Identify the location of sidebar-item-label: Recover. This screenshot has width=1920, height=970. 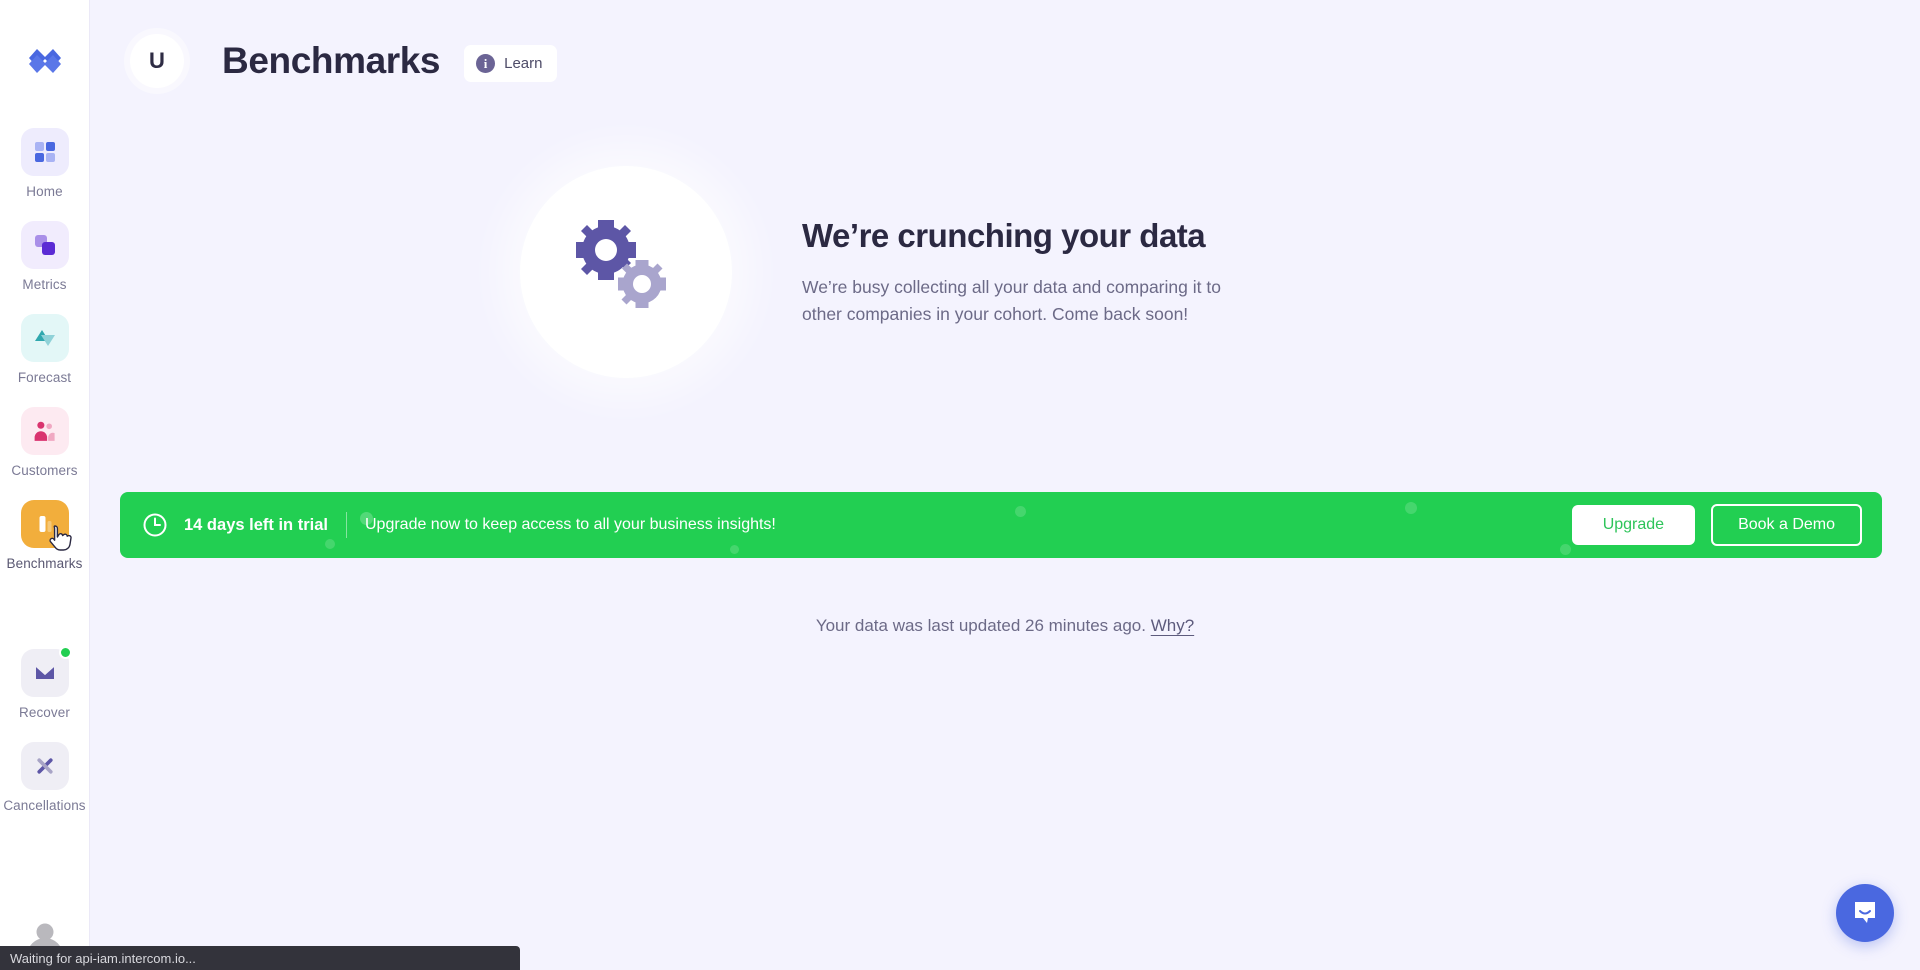
(44, 712).